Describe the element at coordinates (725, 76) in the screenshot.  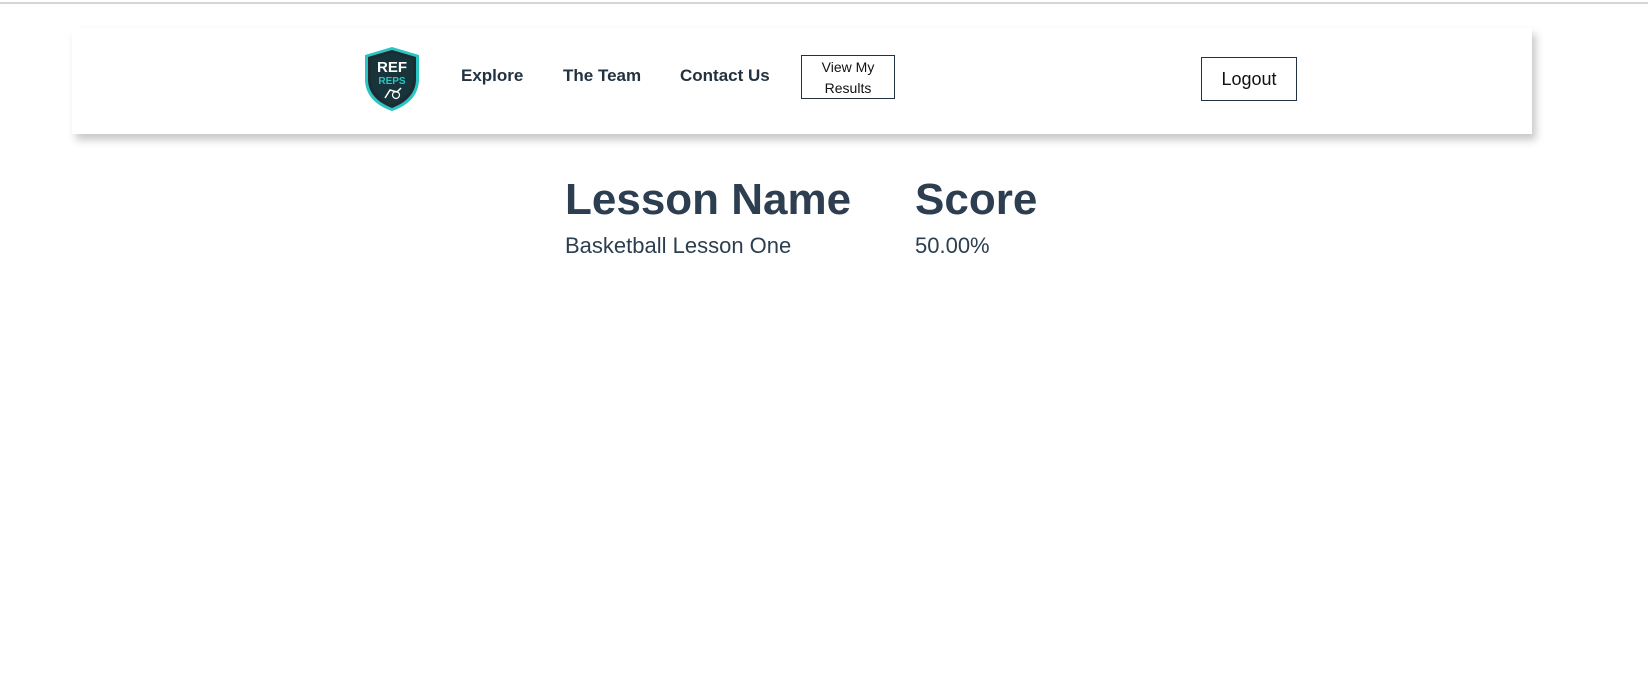
I see `nav-contact-us: Contact Us` at that location.